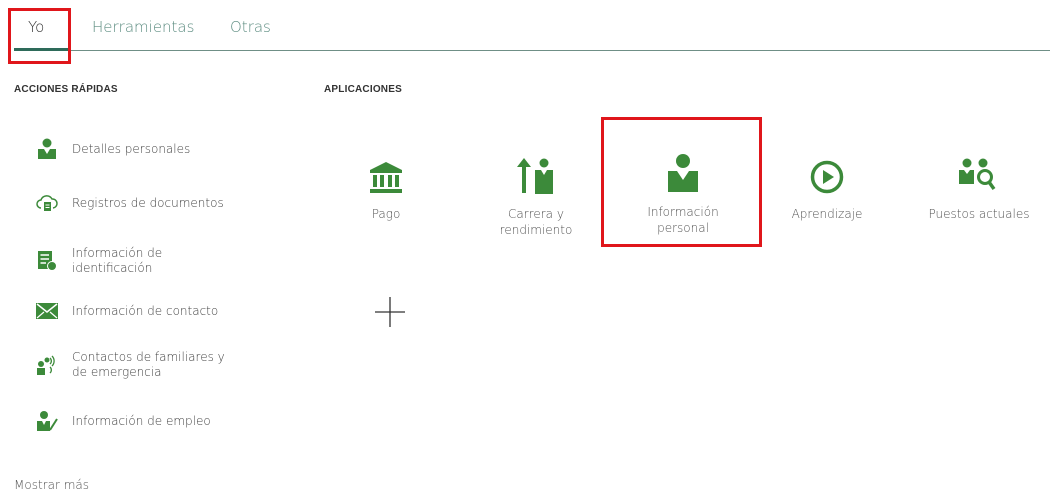  Describe the element at coordinates (143, 27) in the screenshot. I see `tab-herramientas: Herramientas` at that location.